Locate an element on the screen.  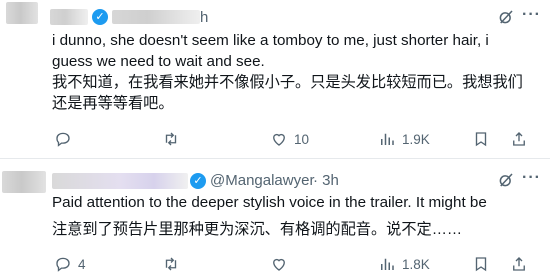
handle-suffix: h is located at coordinates (204, 17).